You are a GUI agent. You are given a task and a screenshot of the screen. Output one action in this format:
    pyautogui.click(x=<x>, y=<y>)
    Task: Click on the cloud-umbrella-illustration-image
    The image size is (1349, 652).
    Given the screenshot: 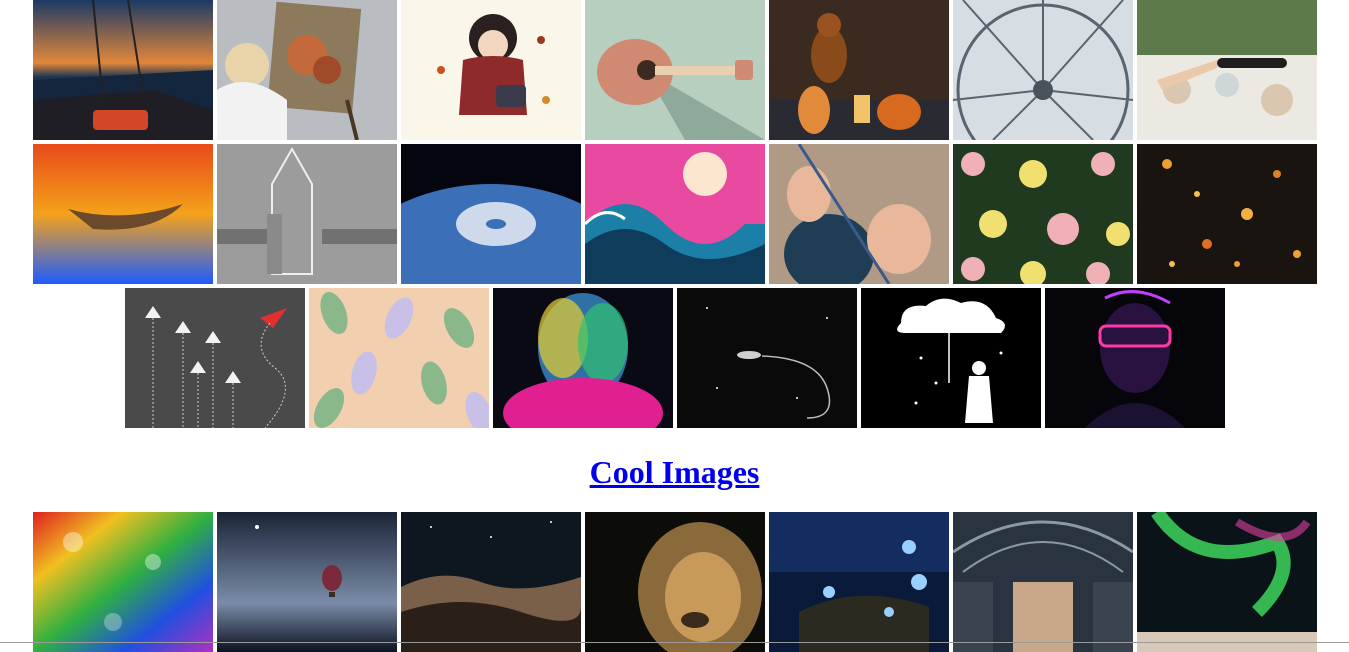 What is the action you would take?
    pyautogui.click(x=951, y=358)
    